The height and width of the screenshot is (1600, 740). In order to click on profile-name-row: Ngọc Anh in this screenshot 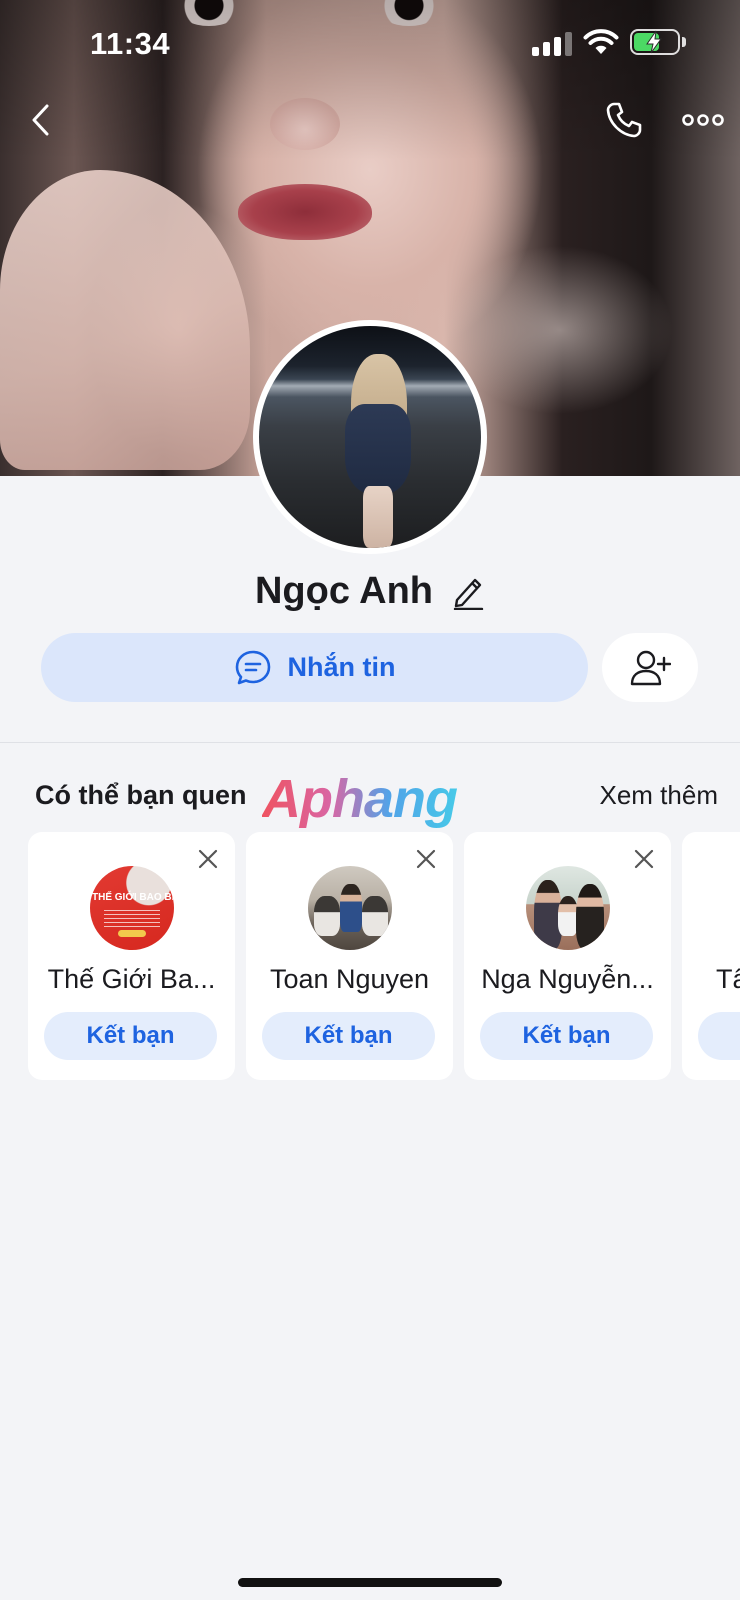, I will do `click(370, 591)`.